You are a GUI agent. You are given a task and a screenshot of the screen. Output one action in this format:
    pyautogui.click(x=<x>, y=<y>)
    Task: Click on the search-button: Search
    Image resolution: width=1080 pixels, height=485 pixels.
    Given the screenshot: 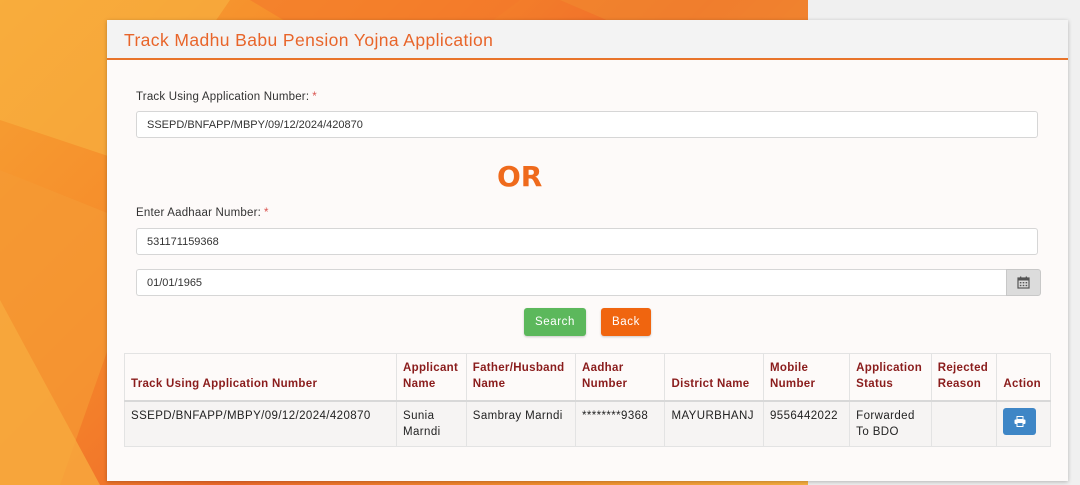 What is the action you would take?
    pyautogui.click(x=555, y=322)
    